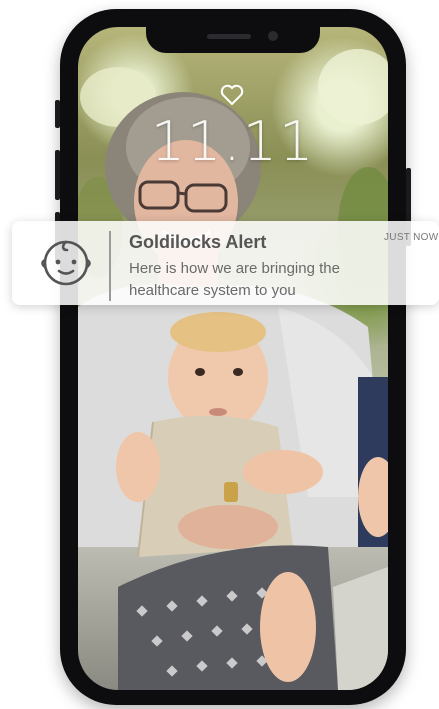  Describe the element at coordinates (66, 263) in the screenshot. I see `baby-face-icon` at that location.